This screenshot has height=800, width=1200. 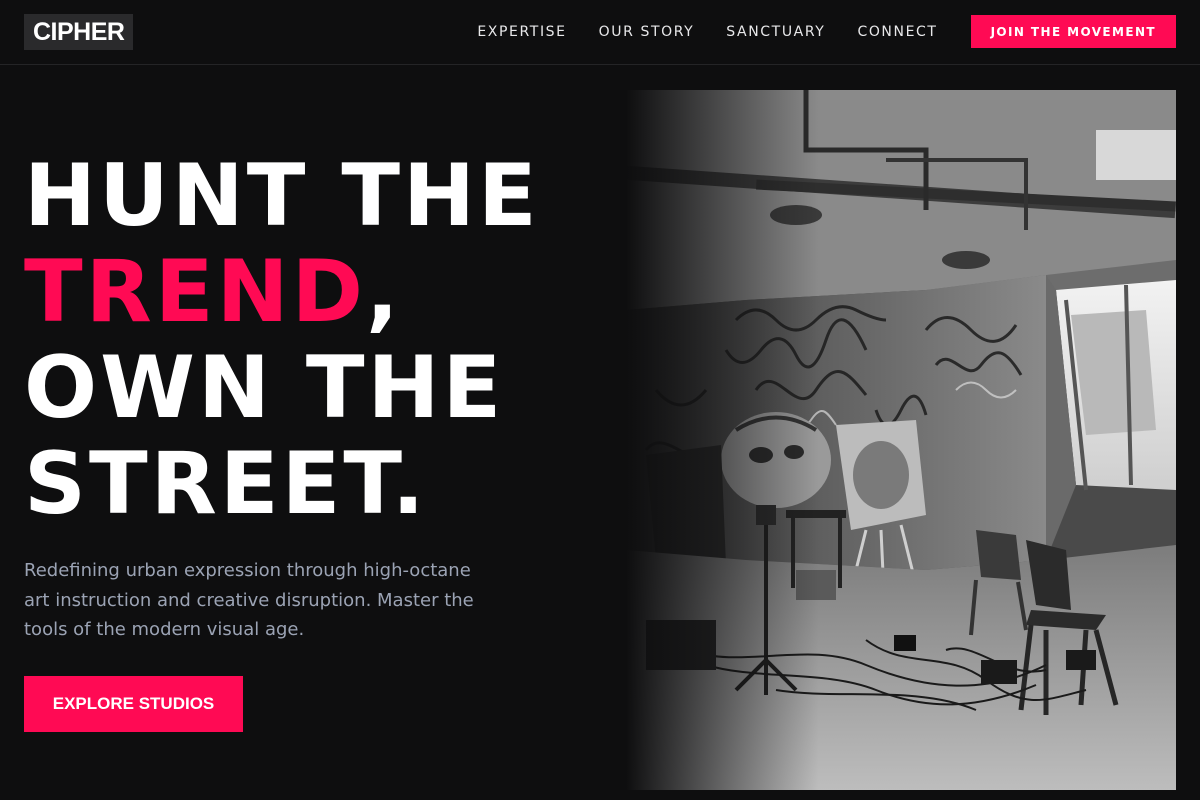 I want to click on headline-line-1: HUNT THE, so click(x=282, y=196).